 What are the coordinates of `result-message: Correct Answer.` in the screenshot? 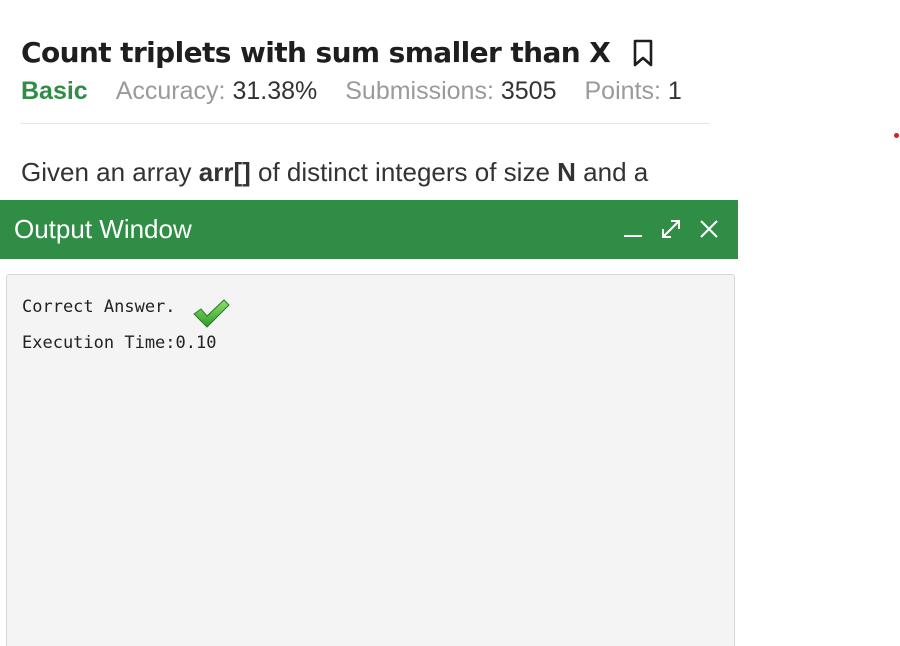 It's located at (99, 307).